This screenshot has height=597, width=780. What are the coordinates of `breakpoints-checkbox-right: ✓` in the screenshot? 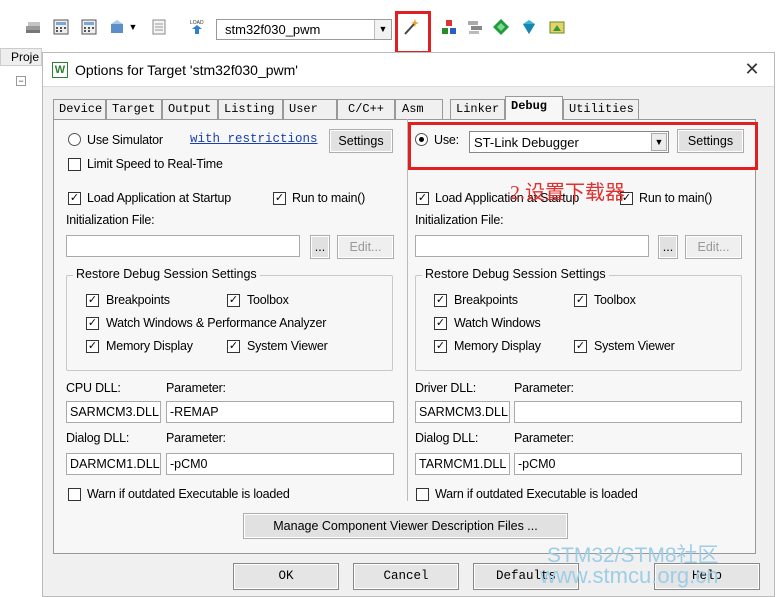 It's located at (440, 300).